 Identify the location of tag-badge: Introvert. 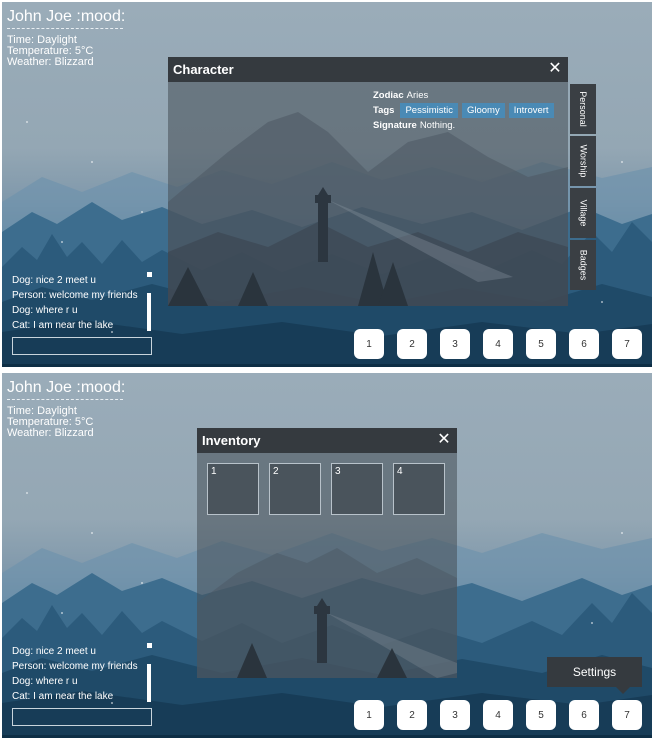
(531, 110).